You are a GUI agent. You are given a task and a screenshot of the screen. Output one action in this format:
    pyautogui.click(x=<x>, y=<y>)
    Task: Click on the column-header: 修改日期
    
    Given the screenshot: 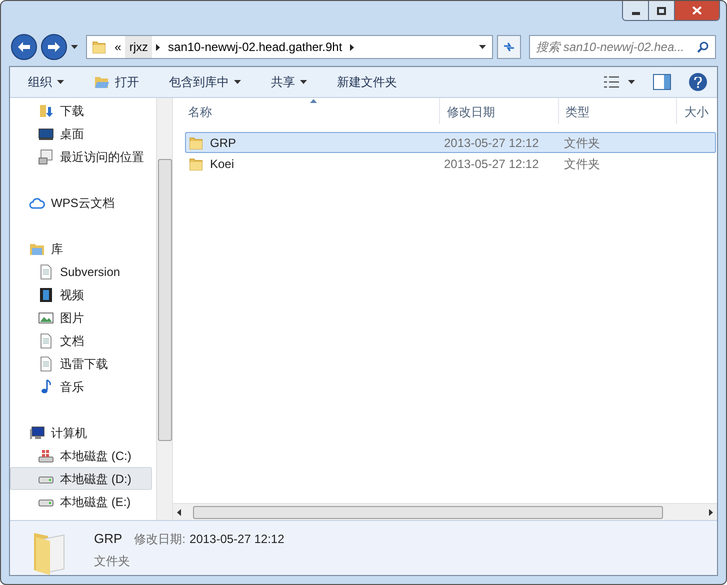 What is the action you would take?
    pyautogui.click(x=499, y=111)
    